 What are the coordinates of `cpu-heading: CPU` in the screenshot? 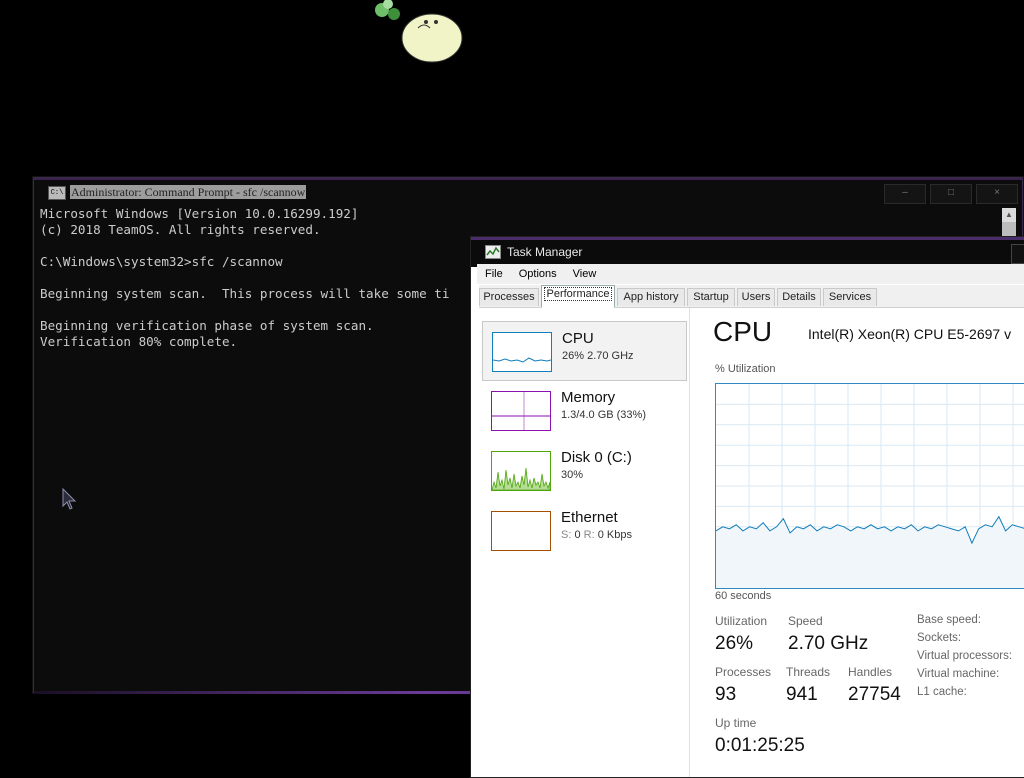 It's located at (743, 331).